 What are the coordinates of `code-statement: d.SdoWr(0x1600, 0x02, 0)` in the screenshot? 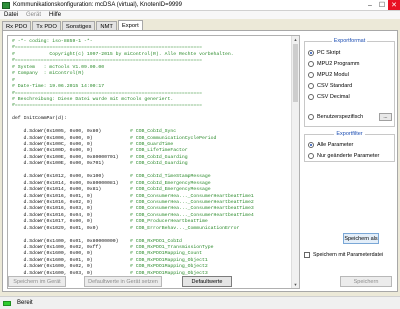 It's located at (71, 267).